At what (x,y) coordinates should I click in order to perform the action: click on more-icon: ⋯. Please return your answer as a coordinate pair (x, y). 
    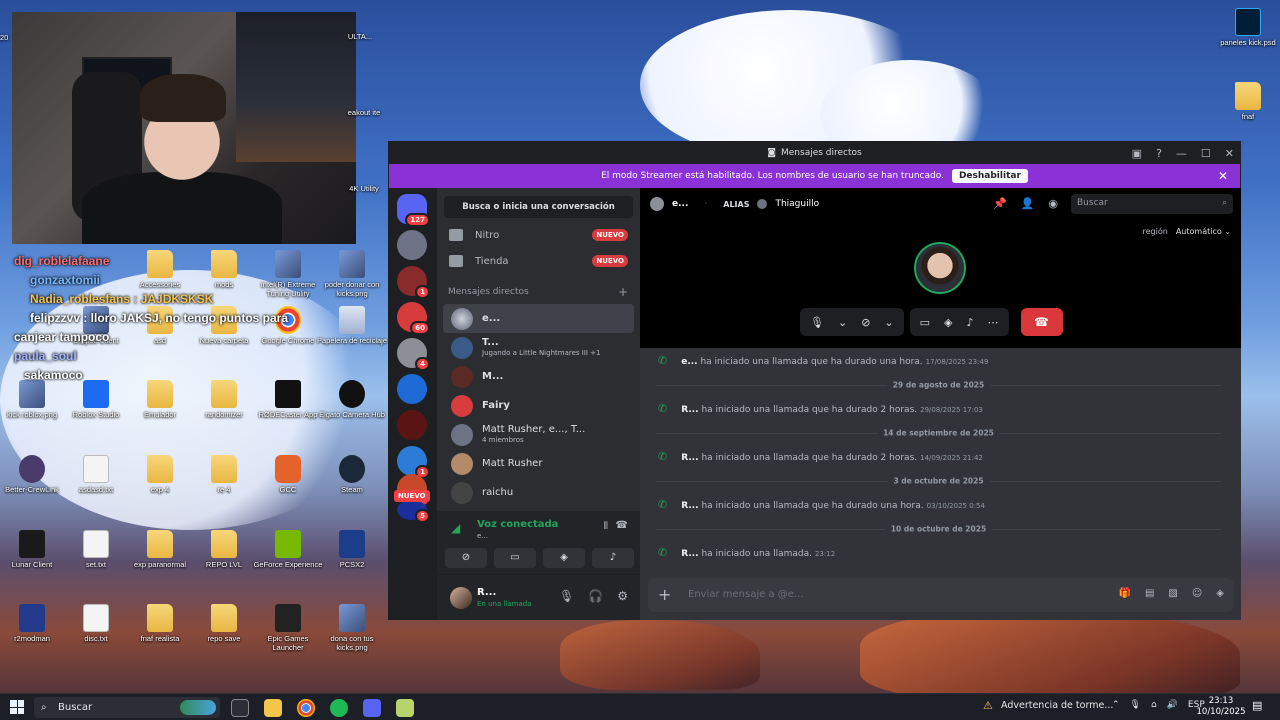
    Looking at the image, I should click on (993, 322).